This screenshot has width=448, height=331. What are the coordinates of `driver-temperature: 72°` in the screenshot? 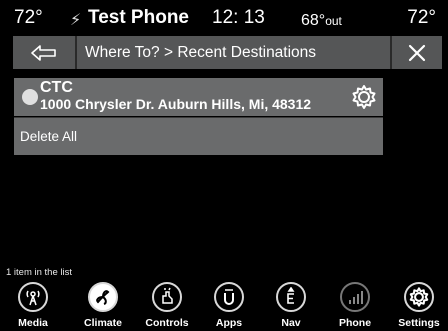 It's located at (28, 18).